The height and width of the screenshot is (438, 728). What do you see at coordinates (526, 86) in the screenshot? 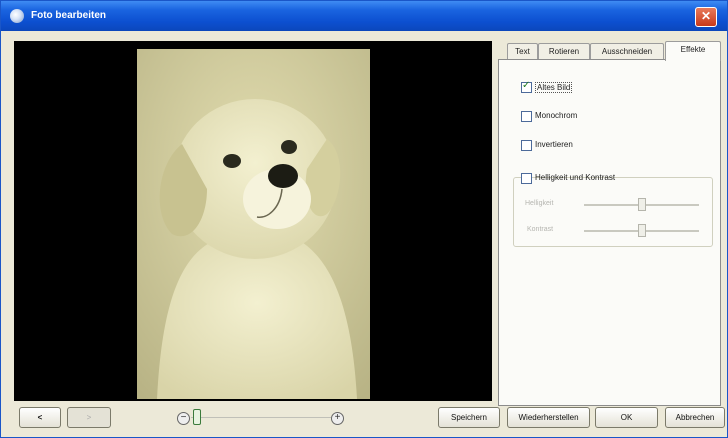
I see `old-photo-checkbox` at bounding box center [526, 86].